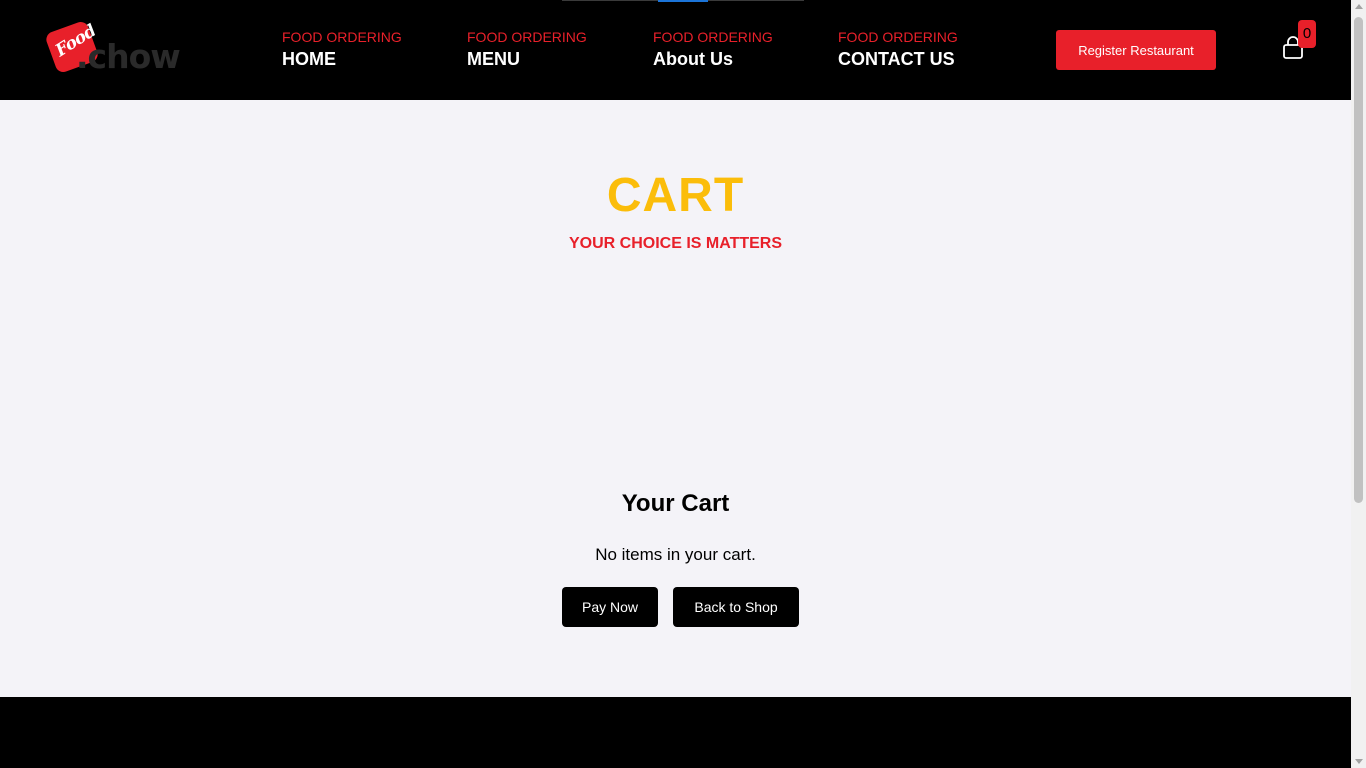 This screenshot has width=1366, height=768. What do you see at coordinates (896, 59) in the screenshot?
I see `nav-label: CONTACT US` at bounding box center [896, 59].